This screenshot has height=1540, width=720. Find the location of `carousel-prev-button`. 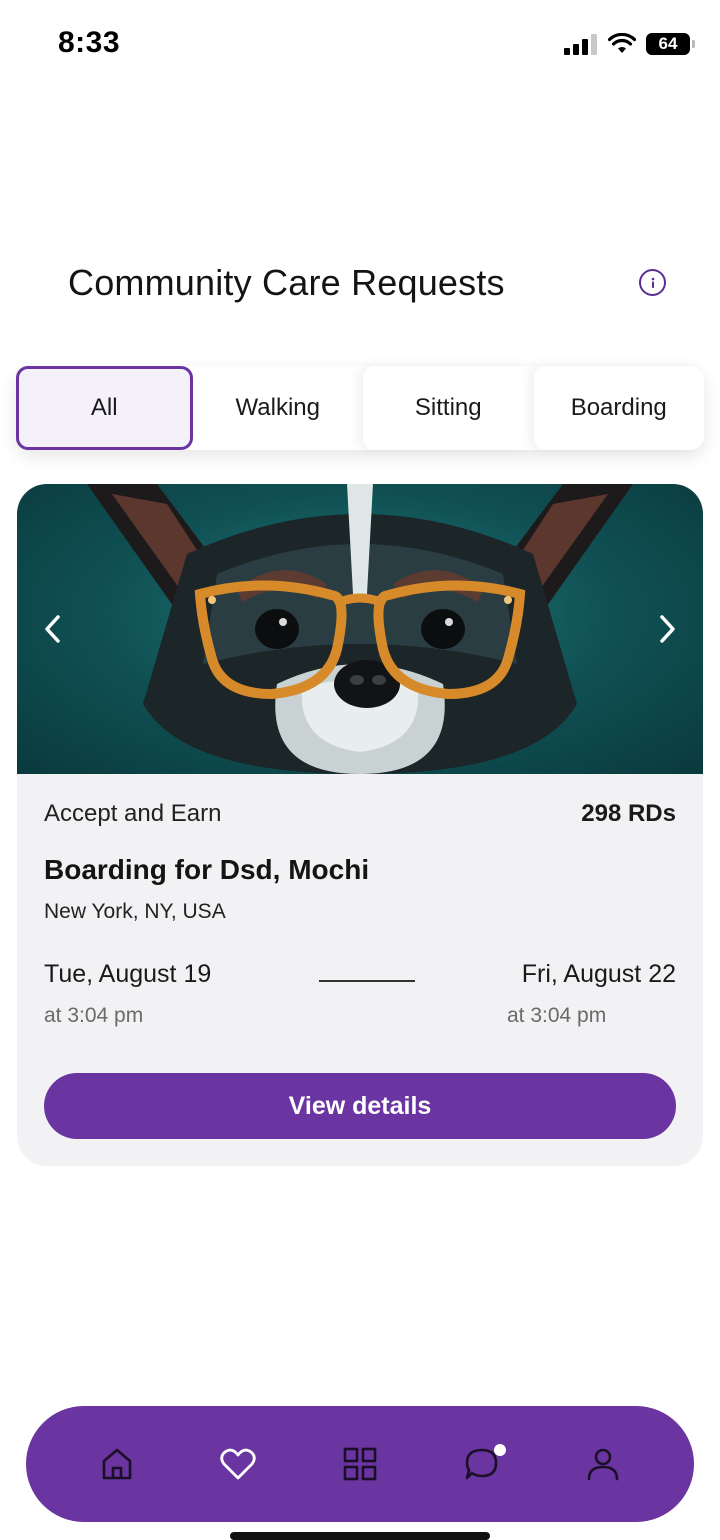

carousel-prev-button is located at coordinates (52, 629).